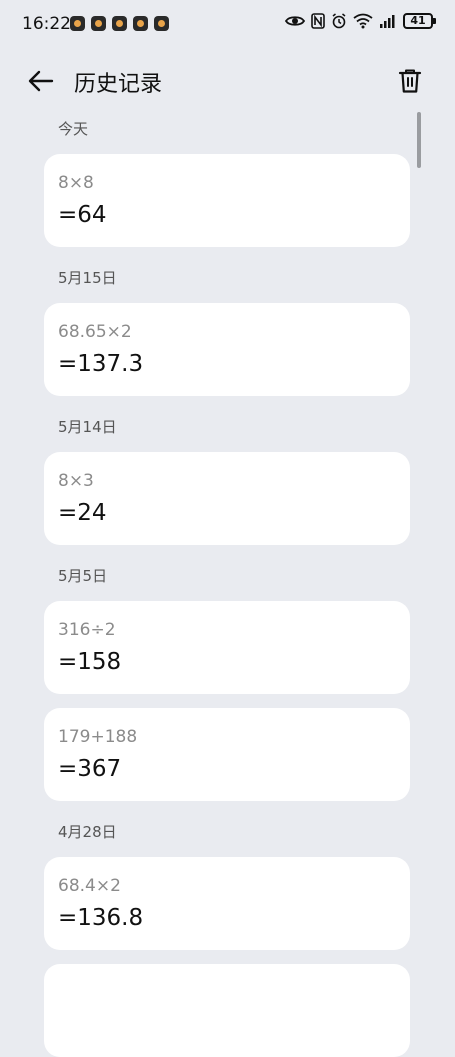  What do you see at coordinates (87, 278) in the screenshot?
I see `date-header: 5月15日` at bounding box center [87, 278].